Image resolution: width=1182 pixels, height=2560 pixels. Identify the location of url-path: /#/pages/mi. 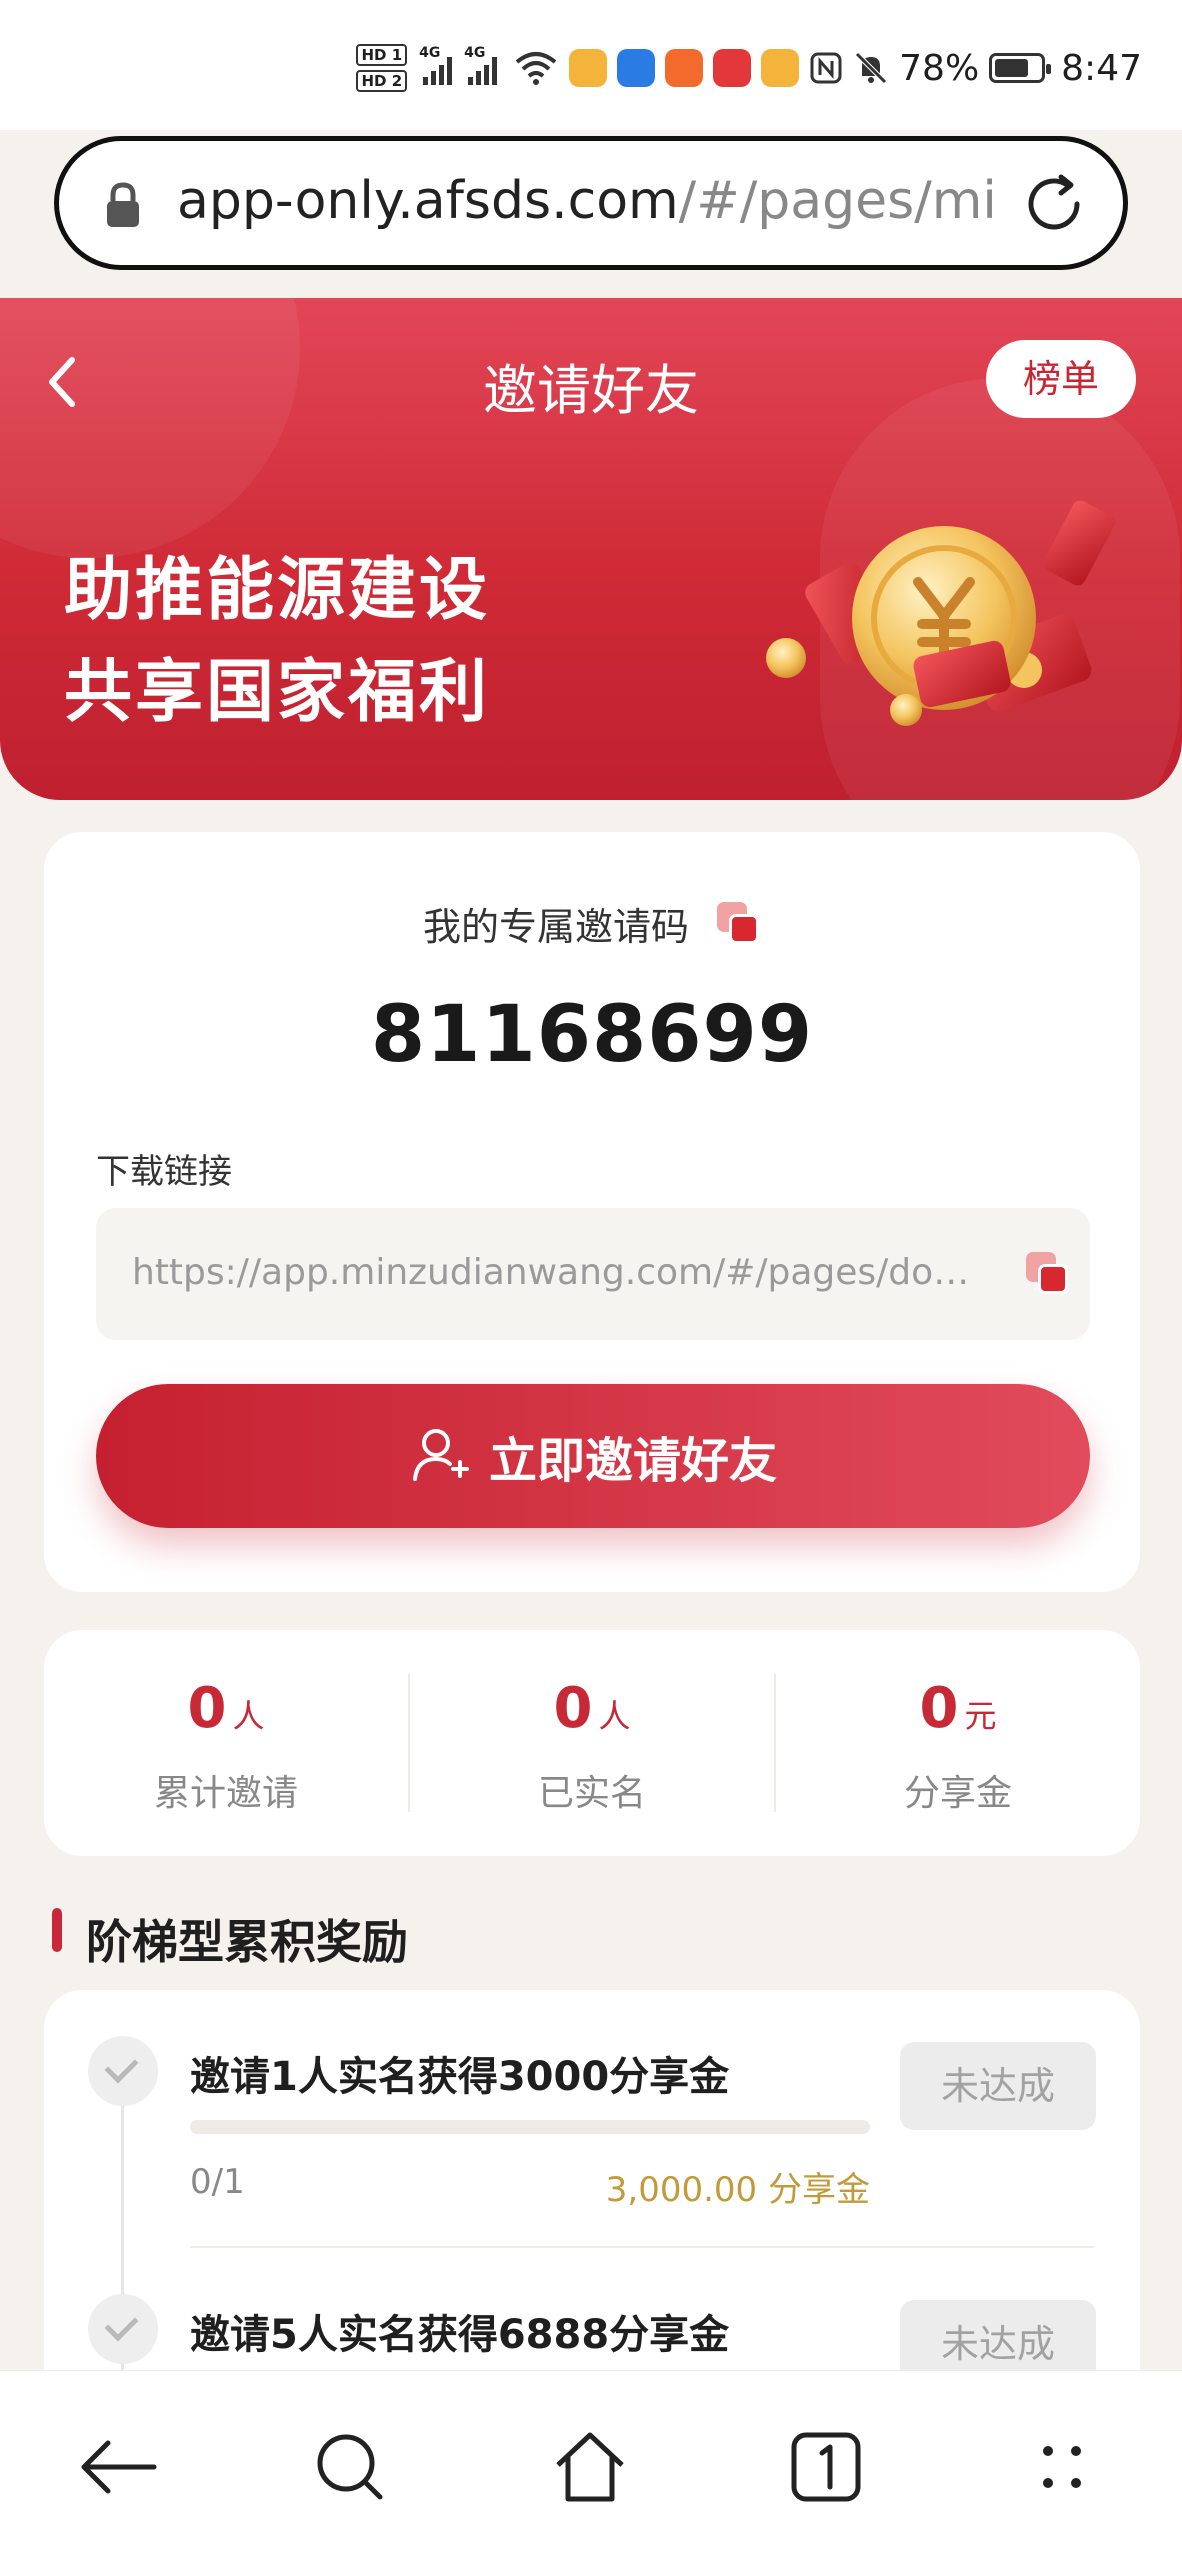
(837, 201).